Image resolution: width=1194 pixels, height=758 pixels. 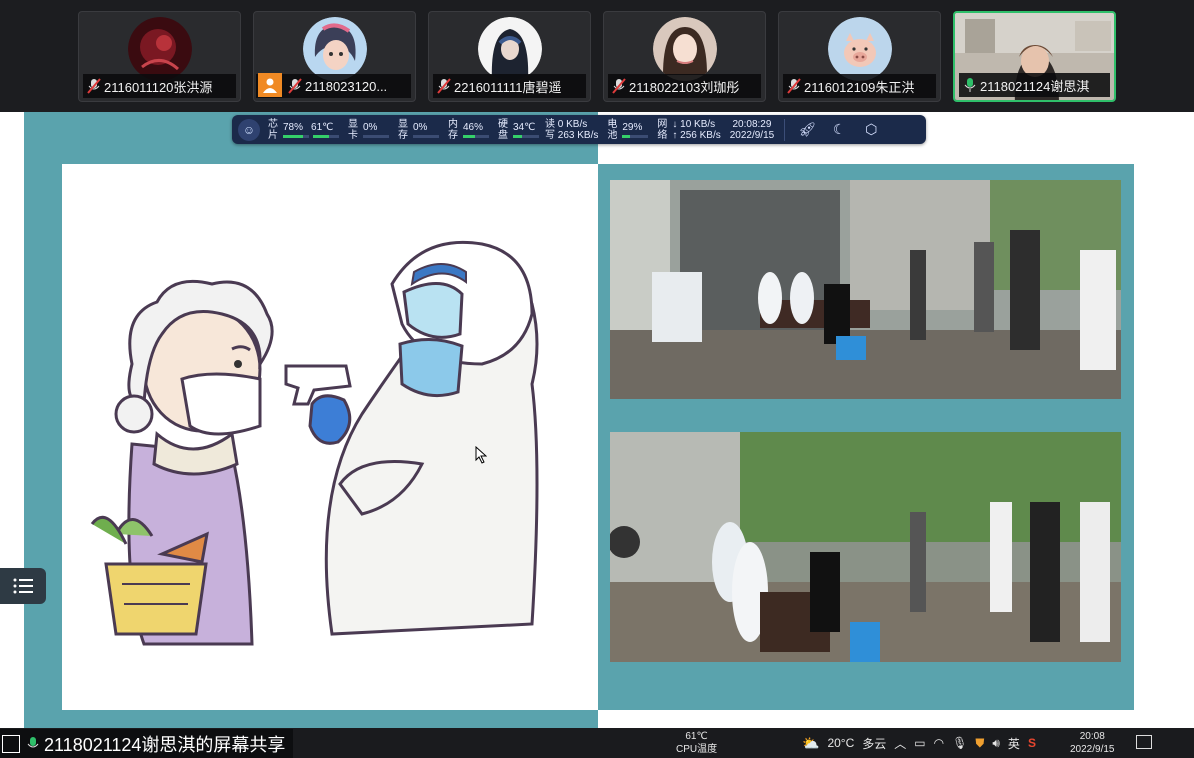 I want to click on chip-label-2: 片, so click(x=273, y=135).